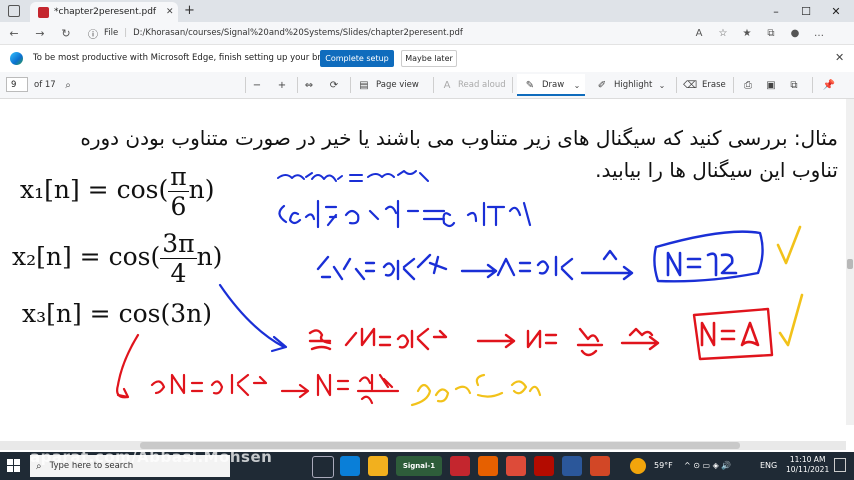 Image resolution: width=854 pixels, height=480 pixels. What do you see at coordinates (43, 12) in the screenshot?
I see `pdf-icon` at bounding box center [43, 12].